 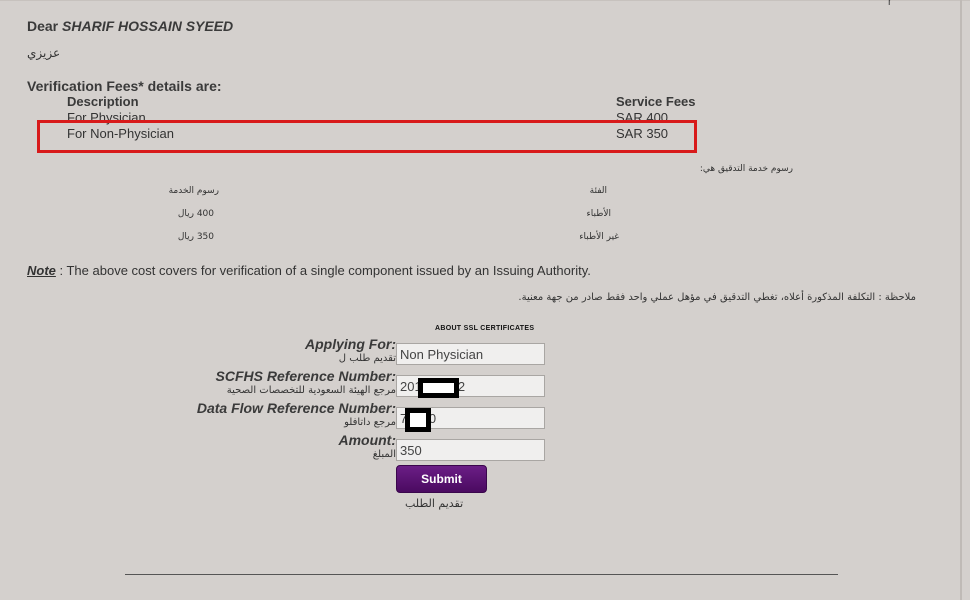 I want to click on dataflow-reference-arabic: مرجع داتافلو, so click(x=370, y=422).